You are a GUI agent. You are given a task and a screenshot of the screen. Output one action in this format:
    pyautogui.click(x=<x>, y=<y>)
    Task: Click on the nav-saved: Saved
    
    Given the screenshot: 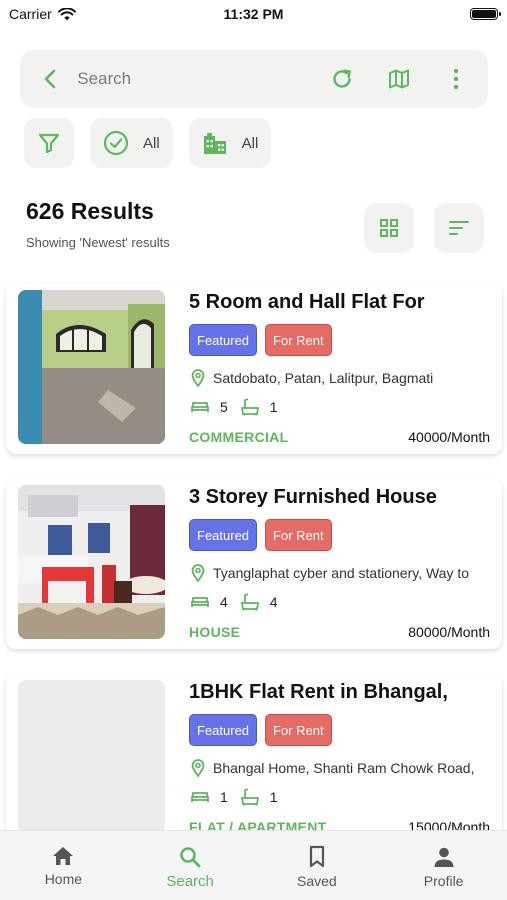 What is the action you would take?
    pyautogui.click(x=317, y=865)
    